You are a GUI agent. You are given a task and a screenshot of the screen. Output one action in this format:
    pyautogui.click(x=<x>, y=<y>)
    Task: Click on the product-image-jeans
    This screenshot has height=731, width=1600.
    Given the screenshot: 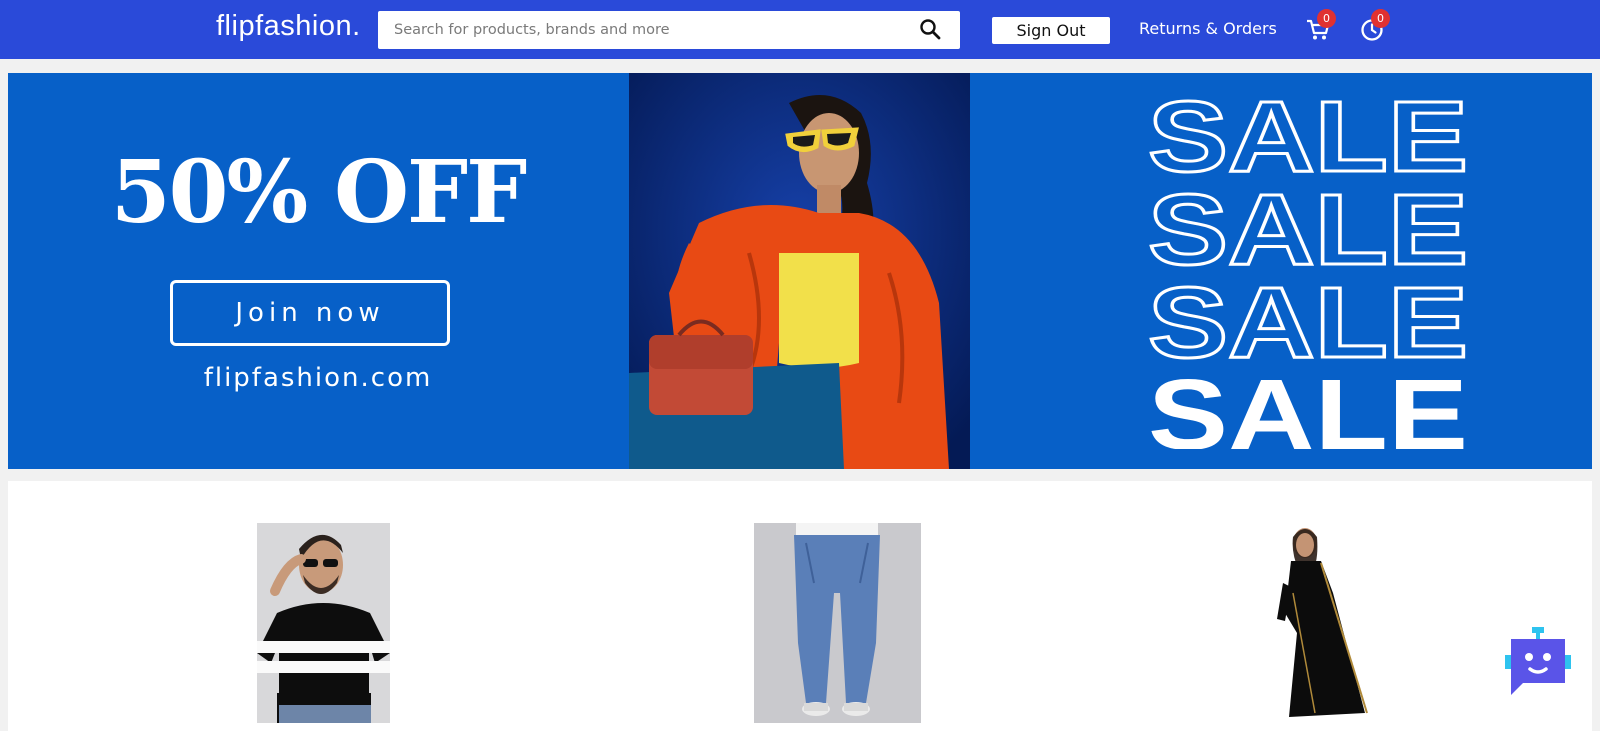 What is the action you would take?
    pyautogui.click(x=837, y=623)
    